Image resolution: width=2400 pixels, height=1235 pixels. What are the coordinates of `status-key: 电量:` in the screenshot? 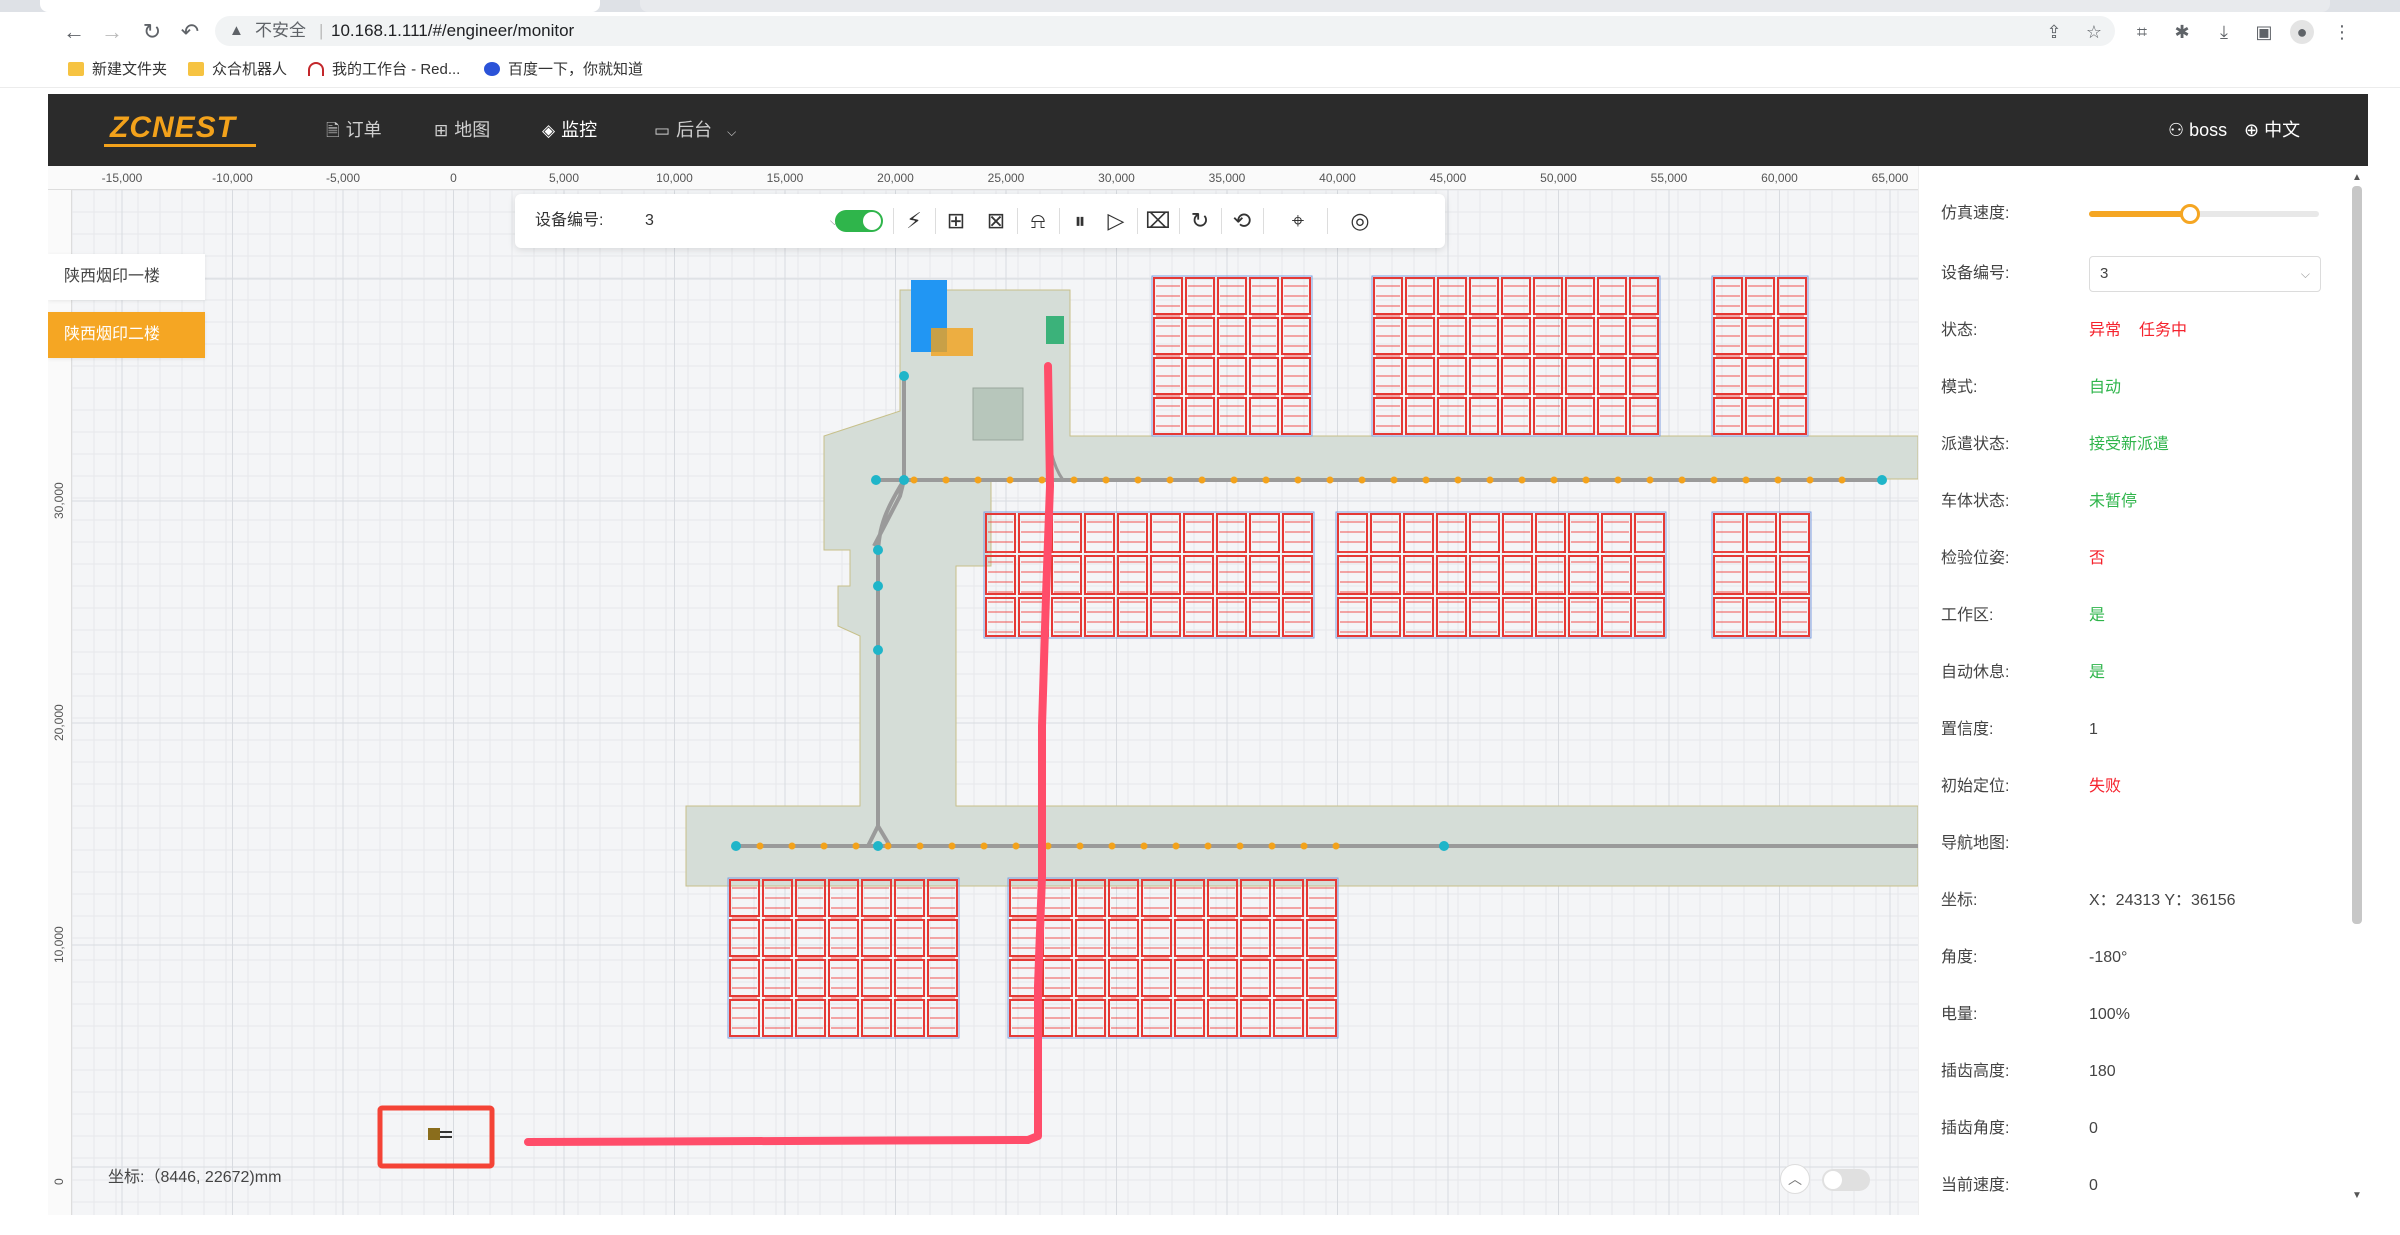 It's located at (1959, 1014).